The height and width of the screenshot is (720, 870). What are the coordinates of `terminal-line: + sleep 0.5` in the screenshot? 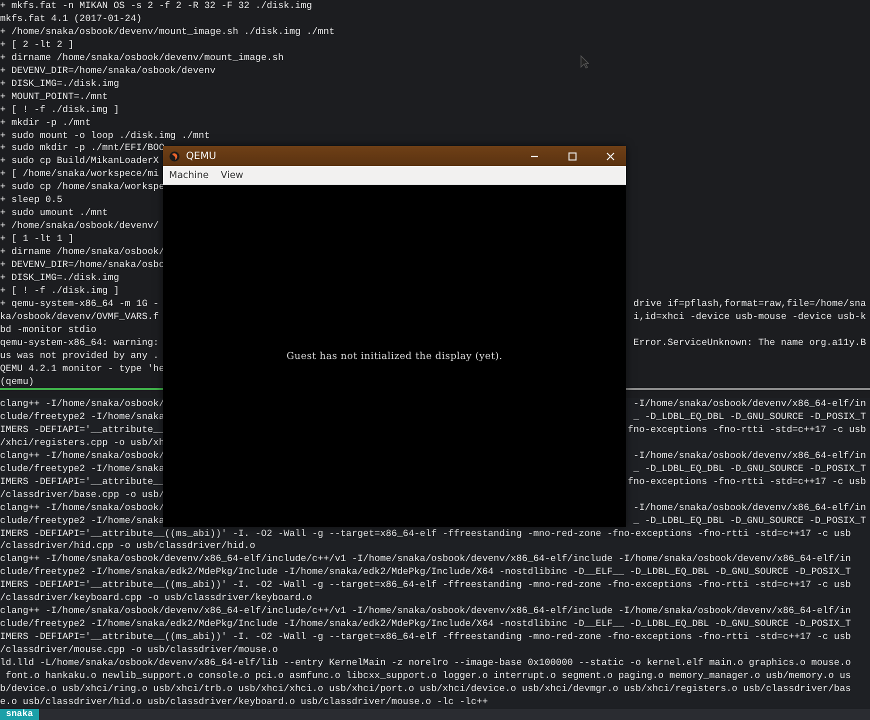 It's located at (31, 201).